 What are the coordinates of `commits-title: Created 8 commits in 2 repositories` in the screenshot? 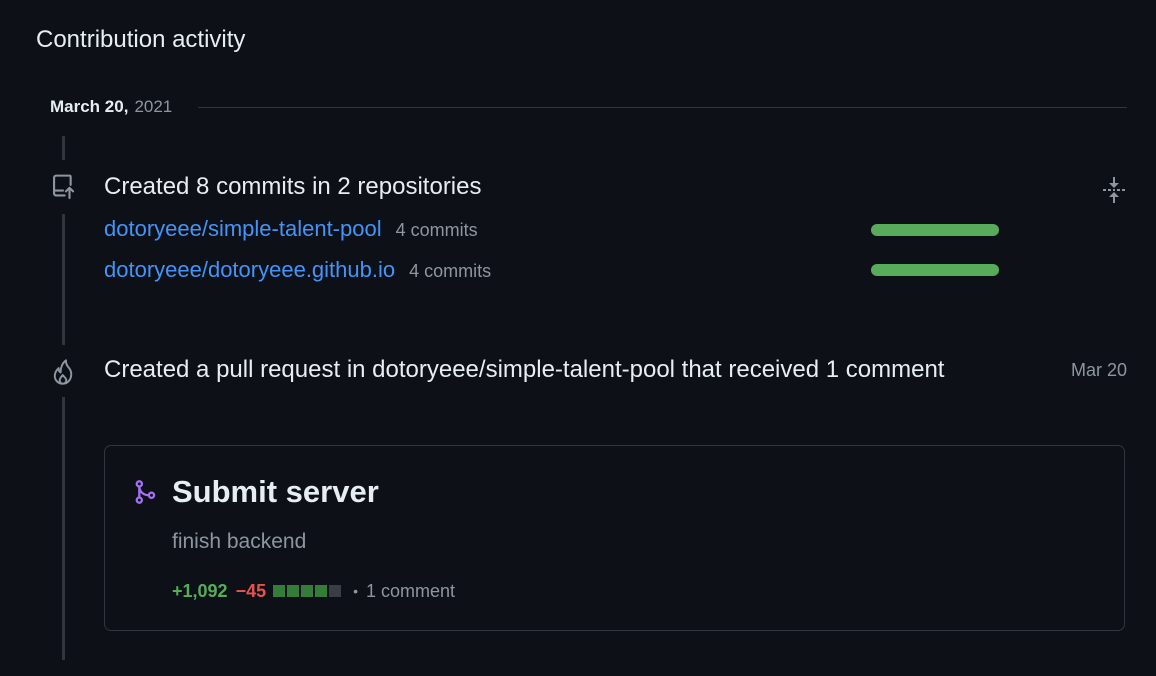 It's located at (293, 186).